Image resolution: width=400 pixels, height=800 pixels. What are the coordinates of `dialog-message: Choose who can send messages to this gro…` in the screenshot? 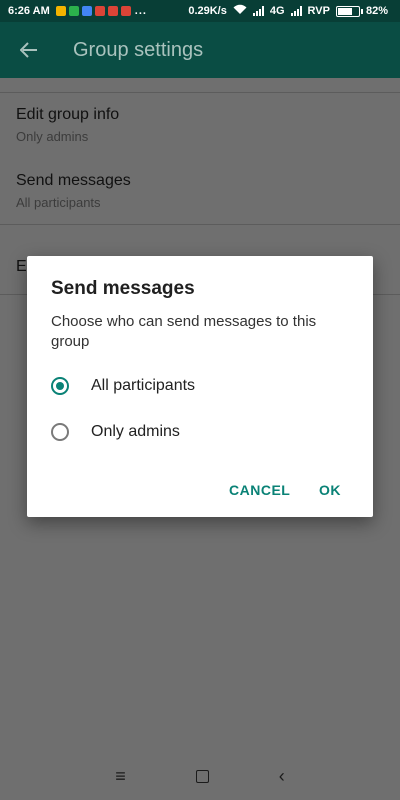 It's located at (184, 331).